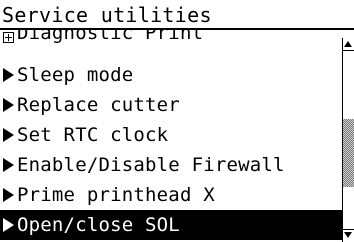 Image resolution: width=354 pixels, height=242 pixels. I want to click on menu-item-label: Prime printhead X, so click(116, 195).